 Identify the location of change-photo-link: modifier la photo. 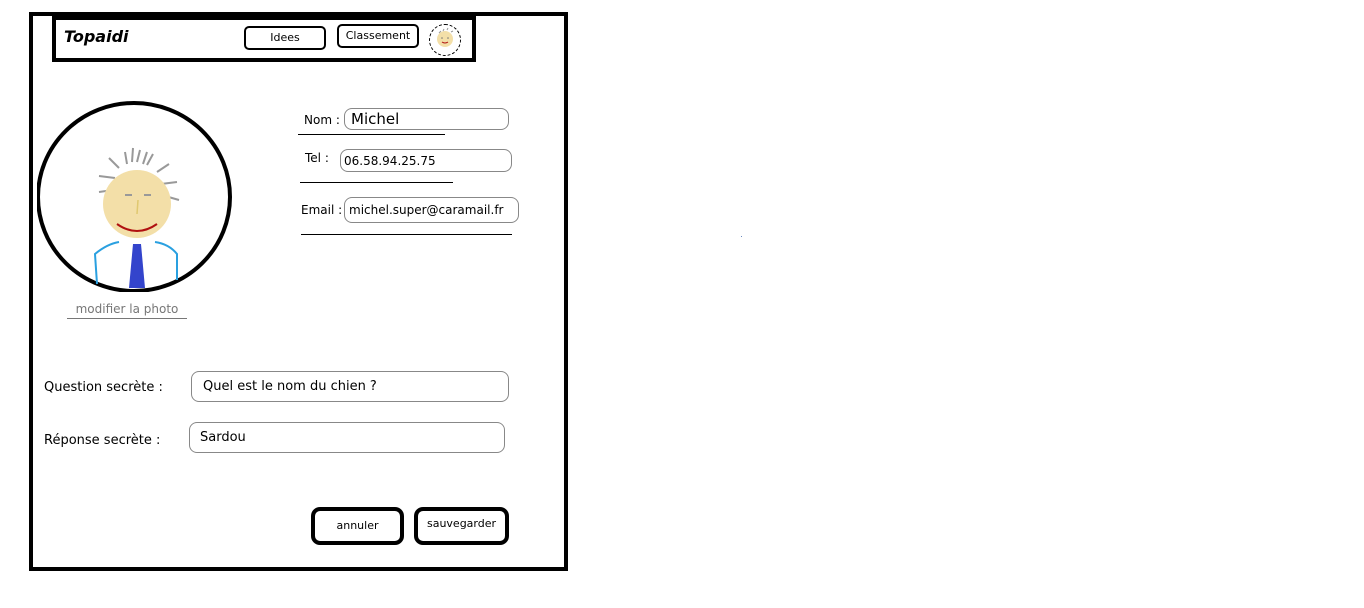
(127, 310).